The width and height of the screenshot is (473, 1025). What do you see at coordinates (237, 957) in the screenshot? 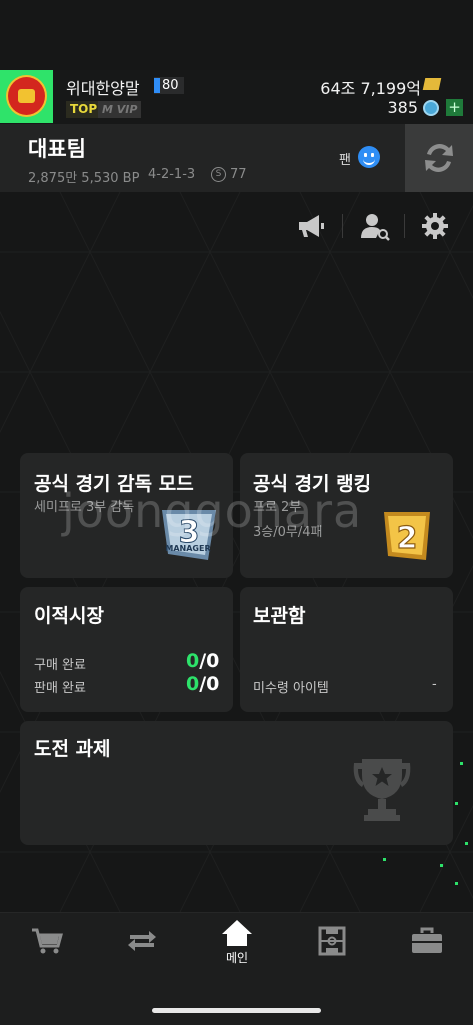
I see `nav-home-label: 메인` at bounding box center [237, 957].